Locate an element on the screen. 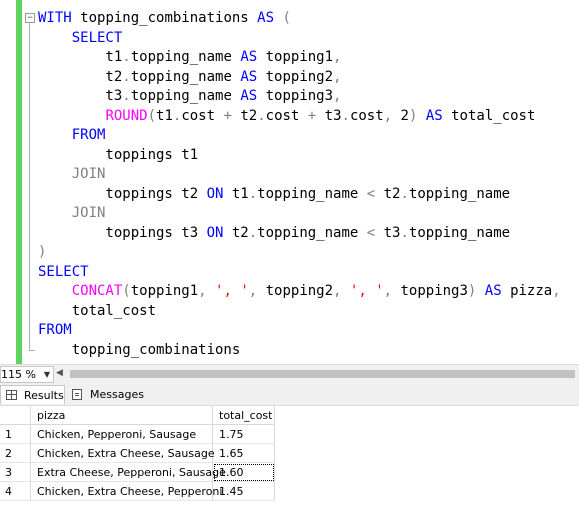 Image resolution: width=579 pixels, height=512 pixels. table-cell-total-cost: 1.75 is located at coordinates (244, 434).